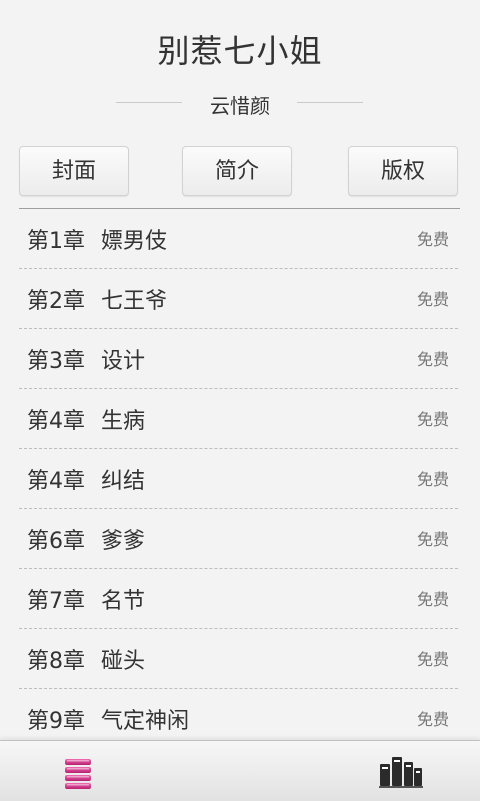 The height and width of the screenshot is (801, 480). I want to click on table-of-contents-icon, so click(78, 773).